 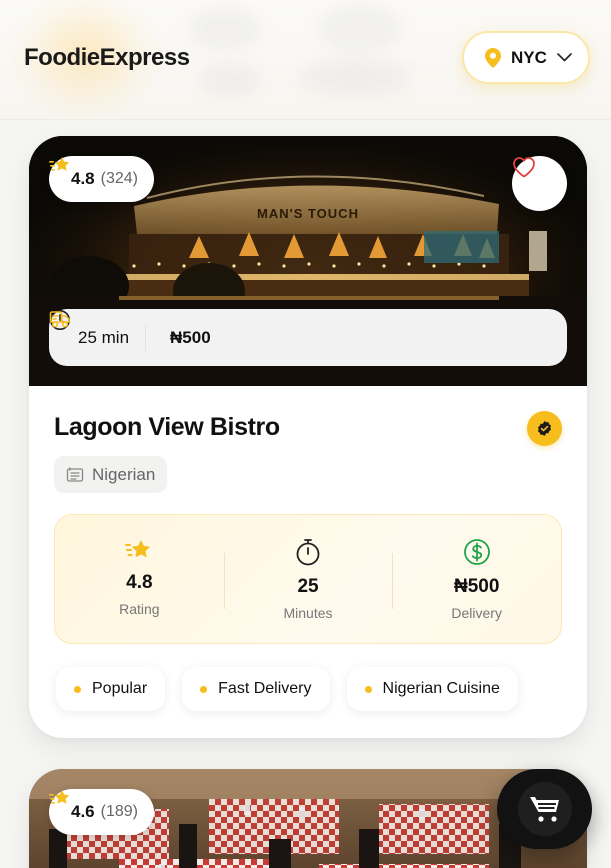 What do you see at coordinates (124, 474) in the screenshot?
I see `cuisine-label: Nigerian` at bounding box center [124, 474].